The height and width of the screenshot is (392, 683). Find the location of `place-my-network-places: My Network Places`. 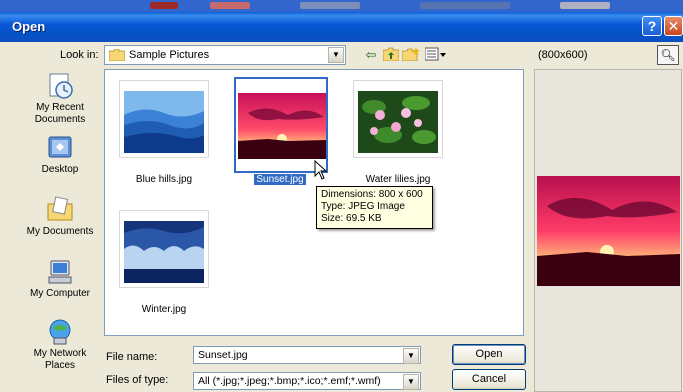

place-my-network-places: My Network Places is located at coordinates (60, 345).